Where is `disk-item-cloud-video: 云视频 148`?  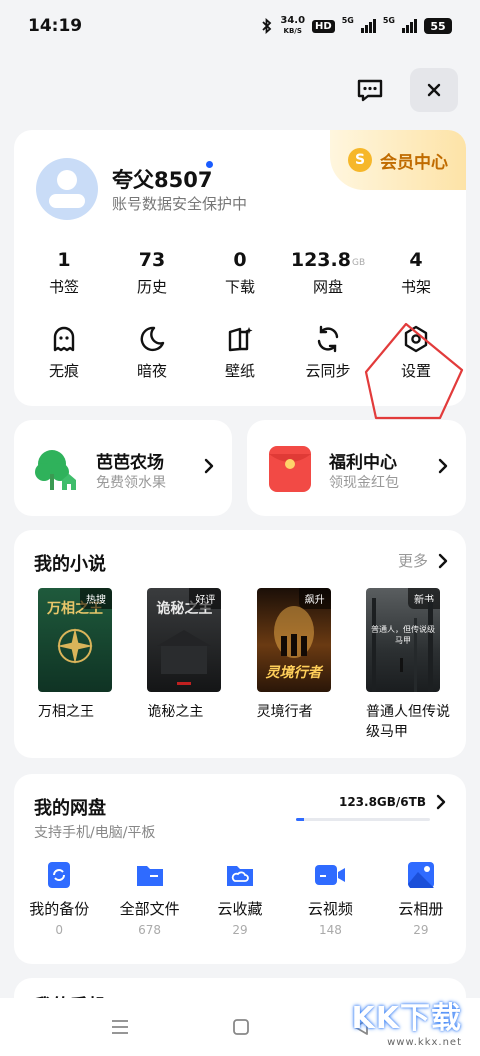
disk-item-cloud-video: 云视频 148 is located at coordinates (330, 898).